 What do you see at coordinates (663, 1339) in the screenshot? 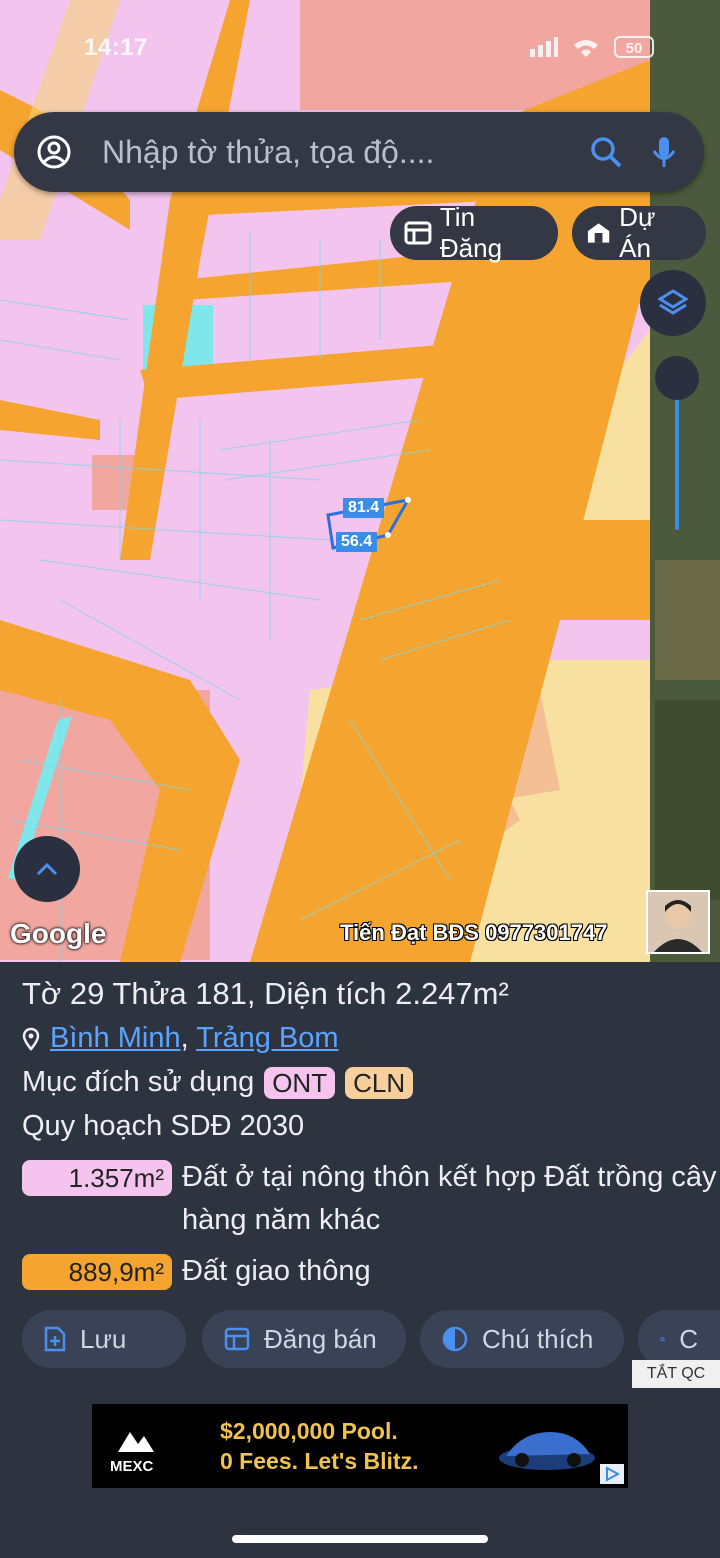
I see `camera-icon` at bounding box center [663, 1339].